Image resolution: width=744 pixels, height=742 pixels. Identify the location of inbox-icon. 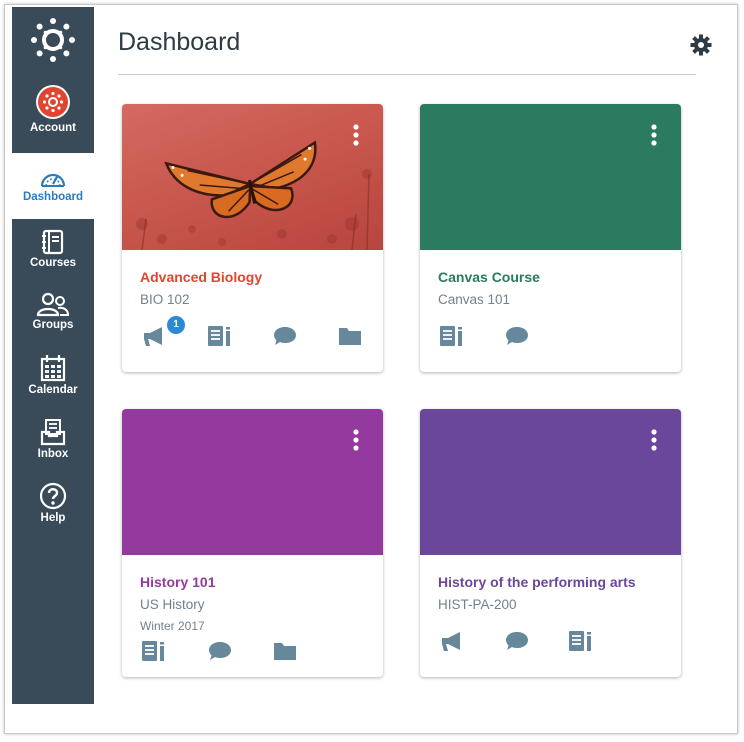
(53, 432).